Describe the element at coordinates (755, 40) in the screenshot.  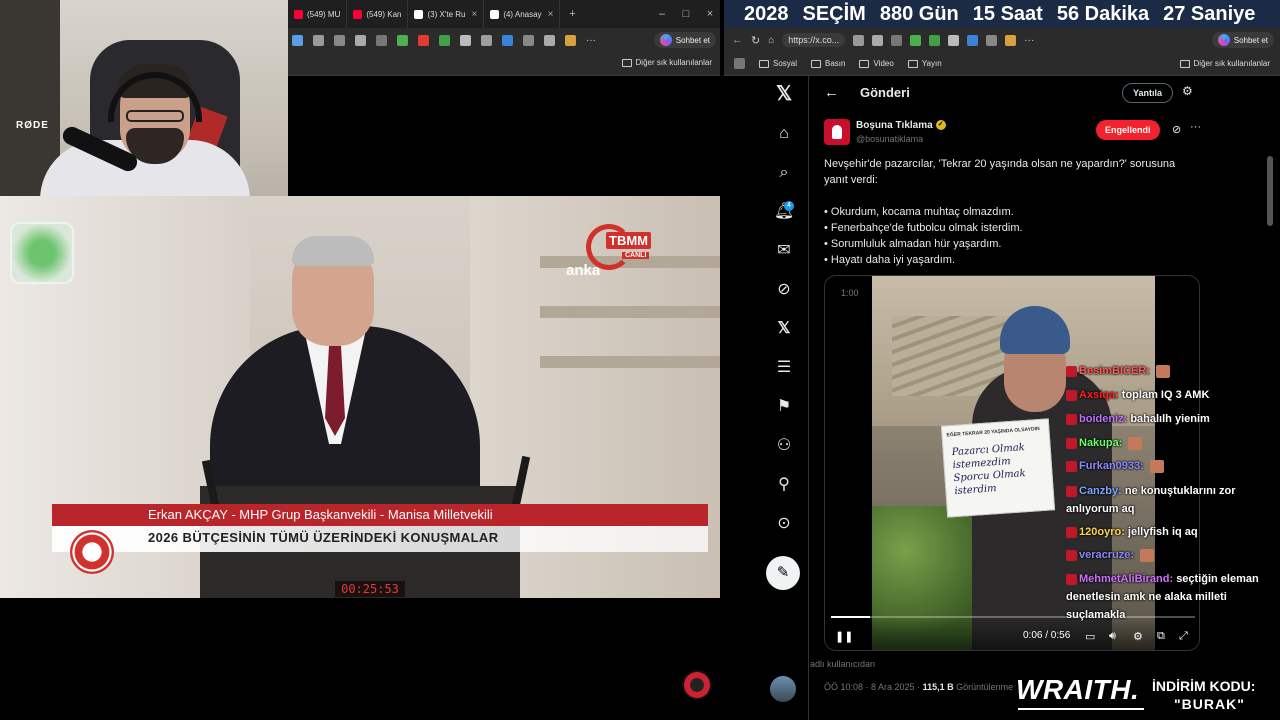
I see `refresh-icon: ↻` at that location.